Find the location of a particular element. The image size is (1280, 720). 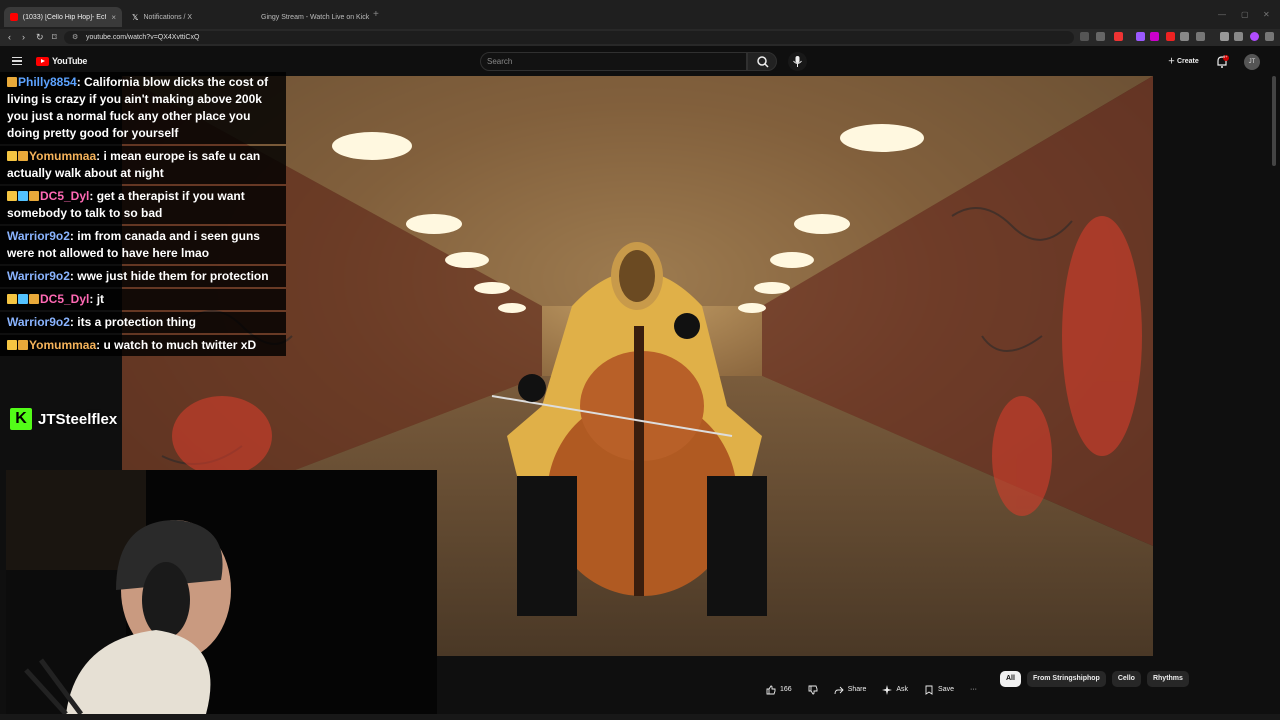

chat-text: : its a protection thing is located at coordinates (132, 322).